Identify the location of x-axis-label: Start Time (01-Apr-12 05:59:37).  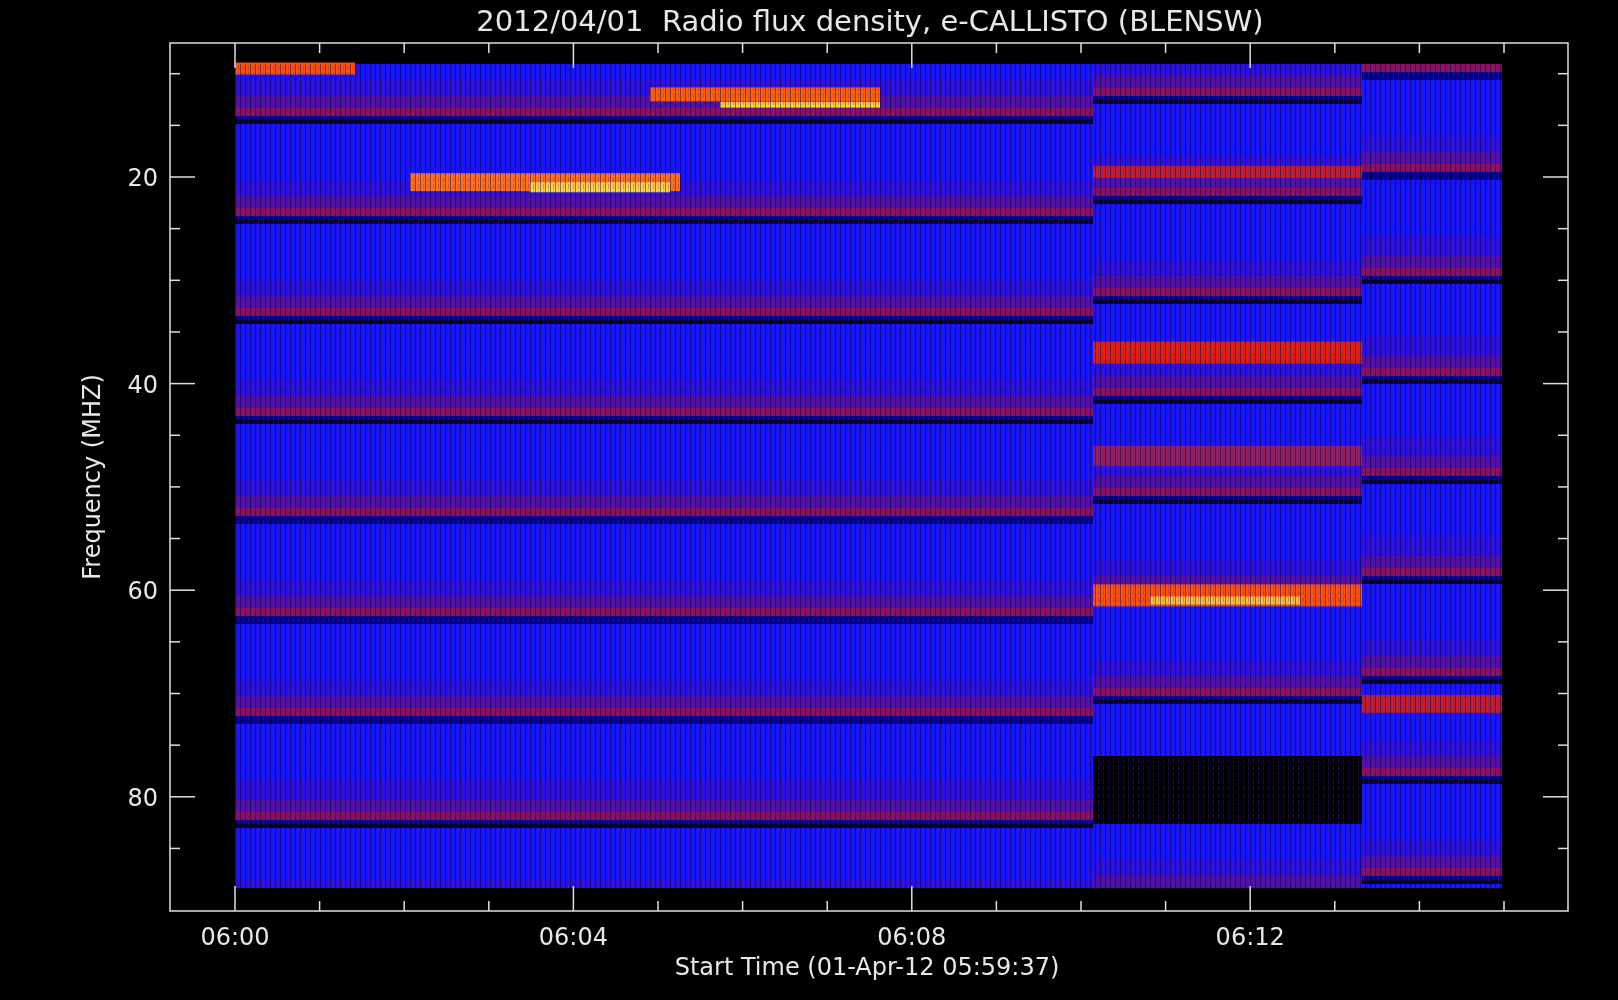
(867, 967).